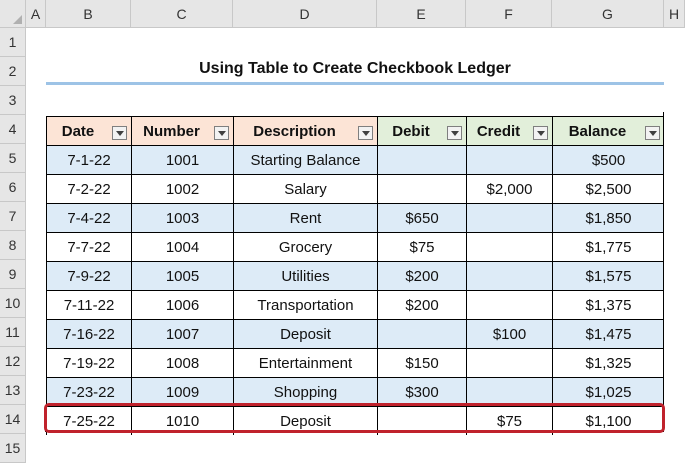 The image size is (685, 463). What do you see at coordinates (305, 362) in the screenshot?
I see `table-cell-description: Entertainment` at bounding box center [305, 362].